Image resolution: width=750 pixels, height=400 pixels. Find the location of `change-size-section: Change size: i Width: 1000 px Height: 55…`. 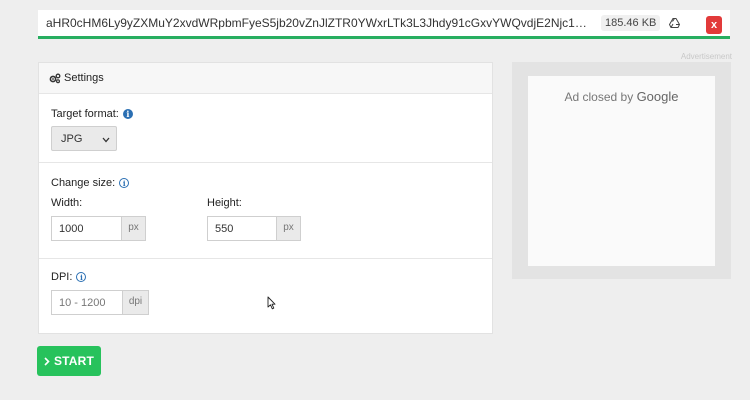

change-size-section: Change size: i Width: 1000 px Height: 55… is located at coordinates (265, 211).